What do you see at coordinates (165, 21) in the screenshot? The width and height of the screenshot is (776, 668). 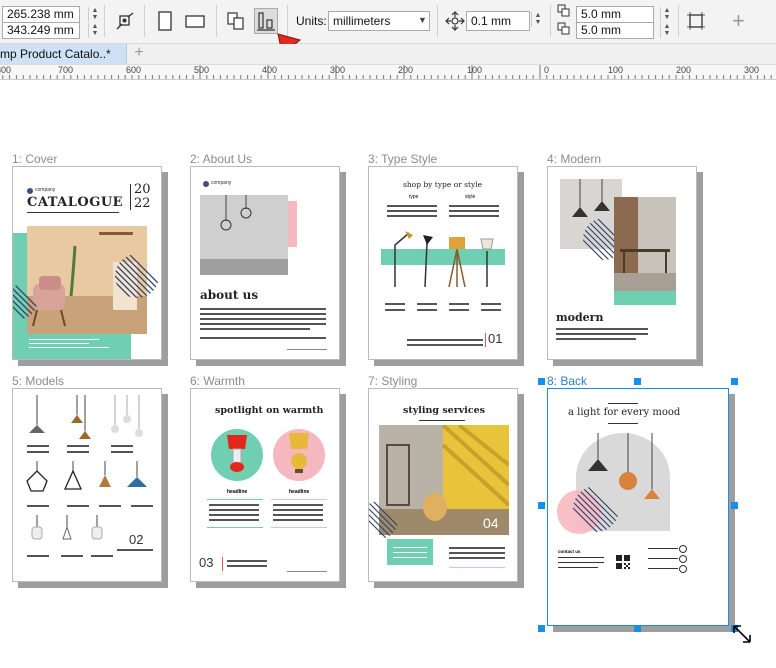 I see `portrait-orientation-icon` at bounding box center [165, 21].